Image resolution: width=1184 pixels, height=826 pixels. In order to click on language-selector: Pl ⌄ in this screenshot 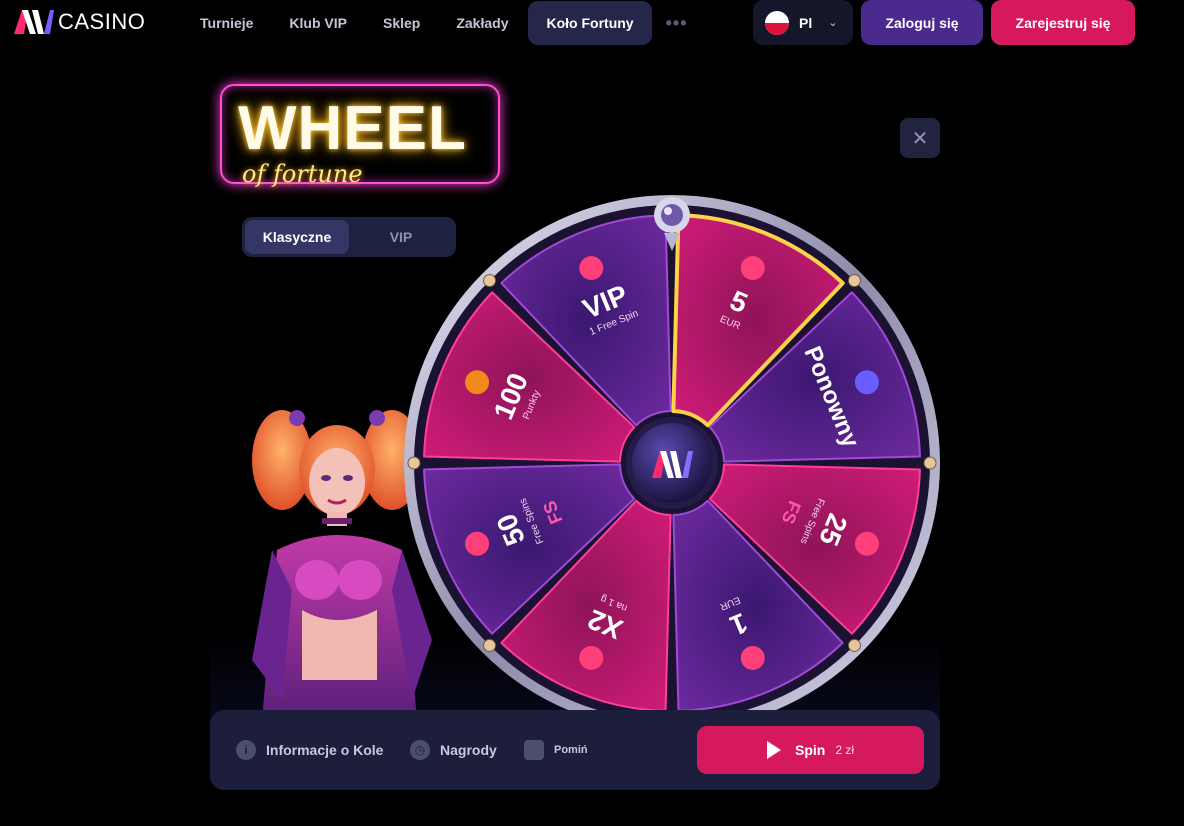, I will do `click(803, 22)`.